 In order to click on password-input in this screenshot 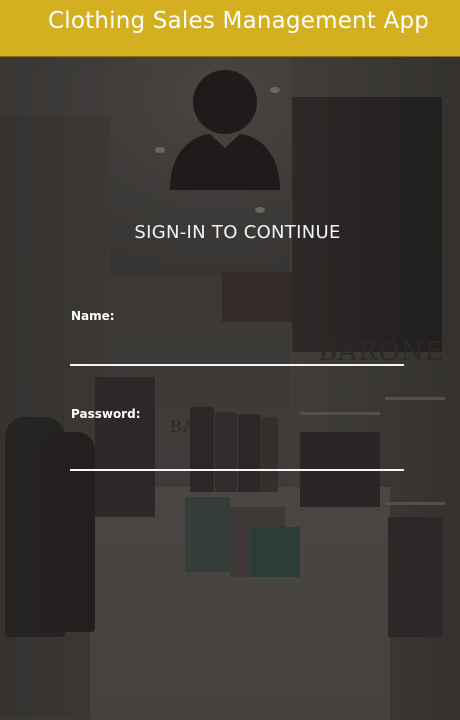, I will do `click(237, 458)`.